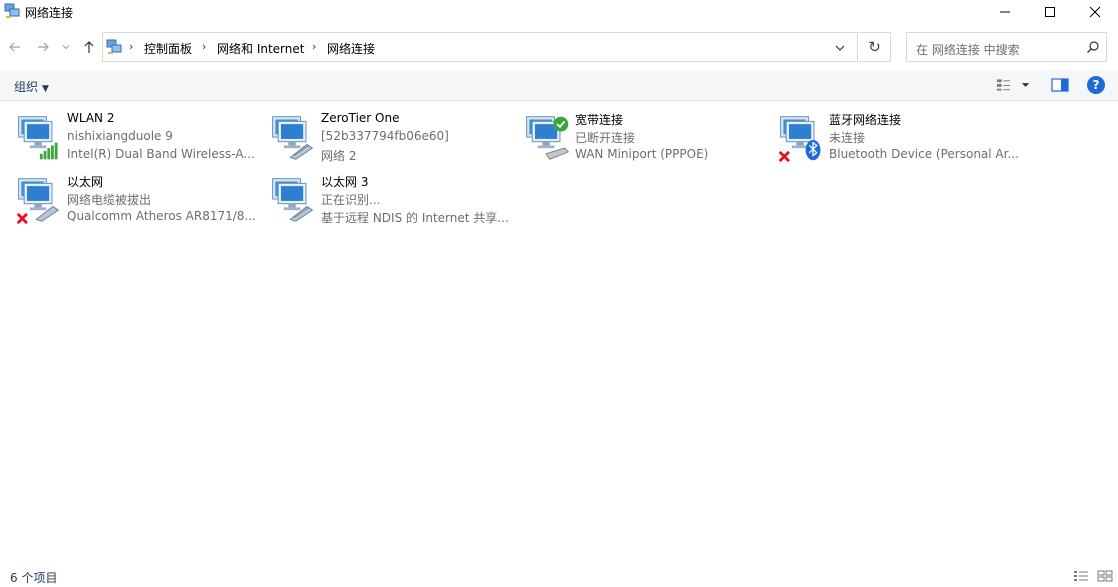 This screenshot has width=1118, height=587. What do you see at coordinates (599, 120) in the screenshot?
I see `connection-name: 宽带连接` at bounding box center [599, 120].